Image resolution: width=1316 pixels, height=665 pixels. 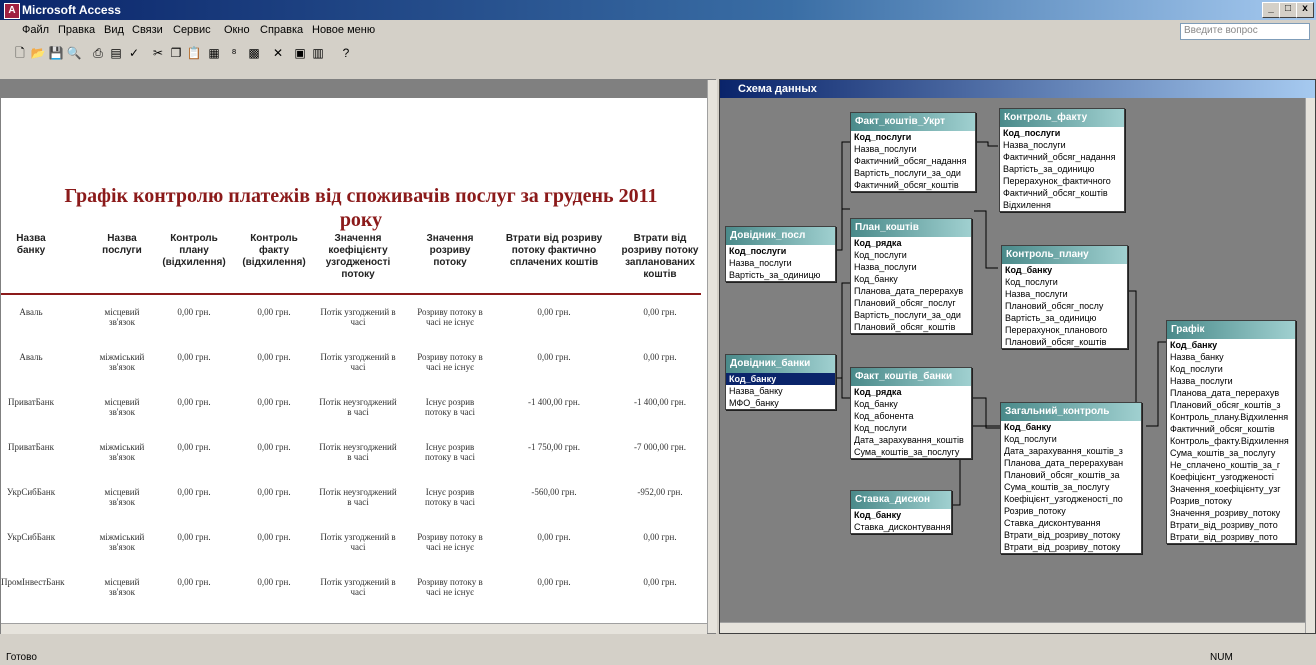 What do you see at coordinates (911, 416) in the screenshot?
I see `schema-field: Код_абонента` at bounding box center [911, 416].